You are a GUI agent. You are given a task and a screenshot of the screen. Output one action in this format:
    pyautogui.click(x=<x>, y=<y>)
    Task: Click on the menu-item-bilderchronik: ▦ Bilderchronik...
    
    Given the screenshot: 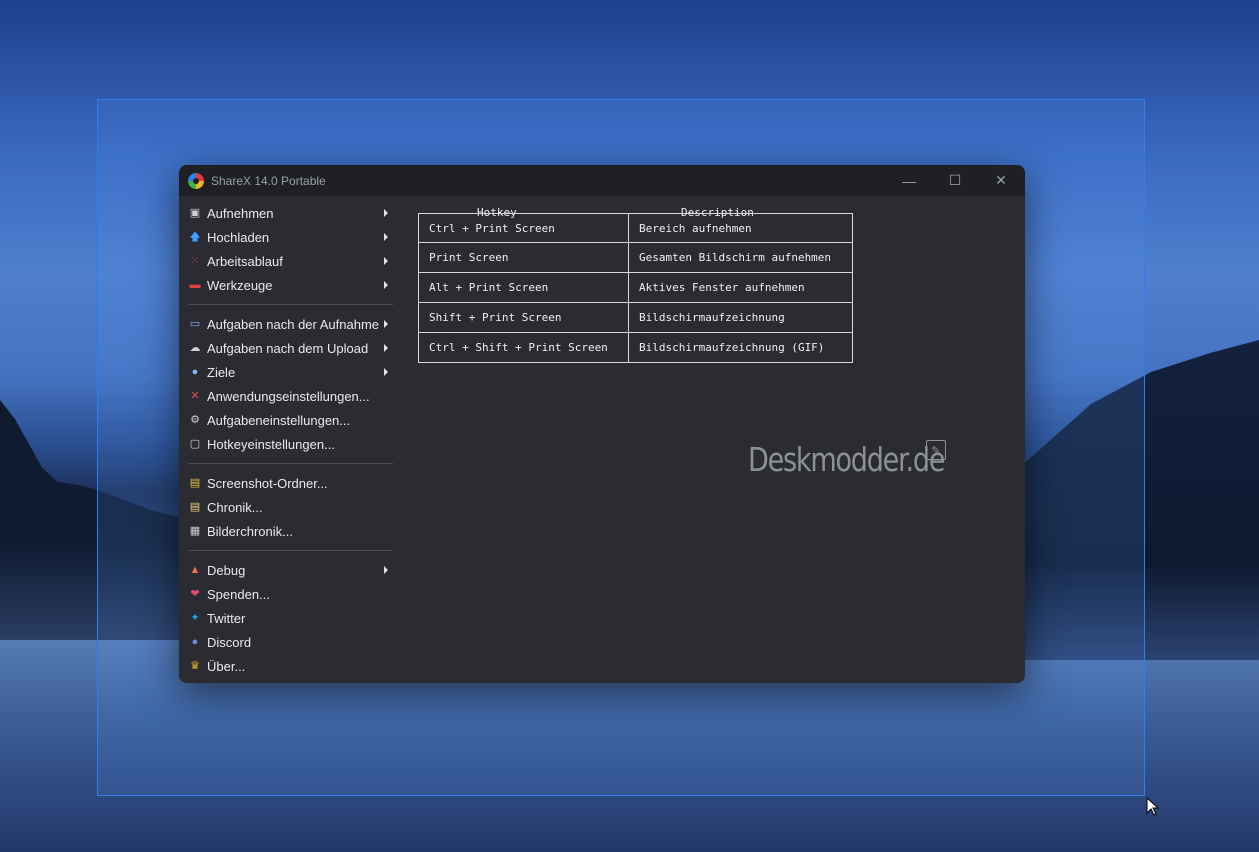 What is the action you would take?
    pyautogui.click(x=288, y=531)
    